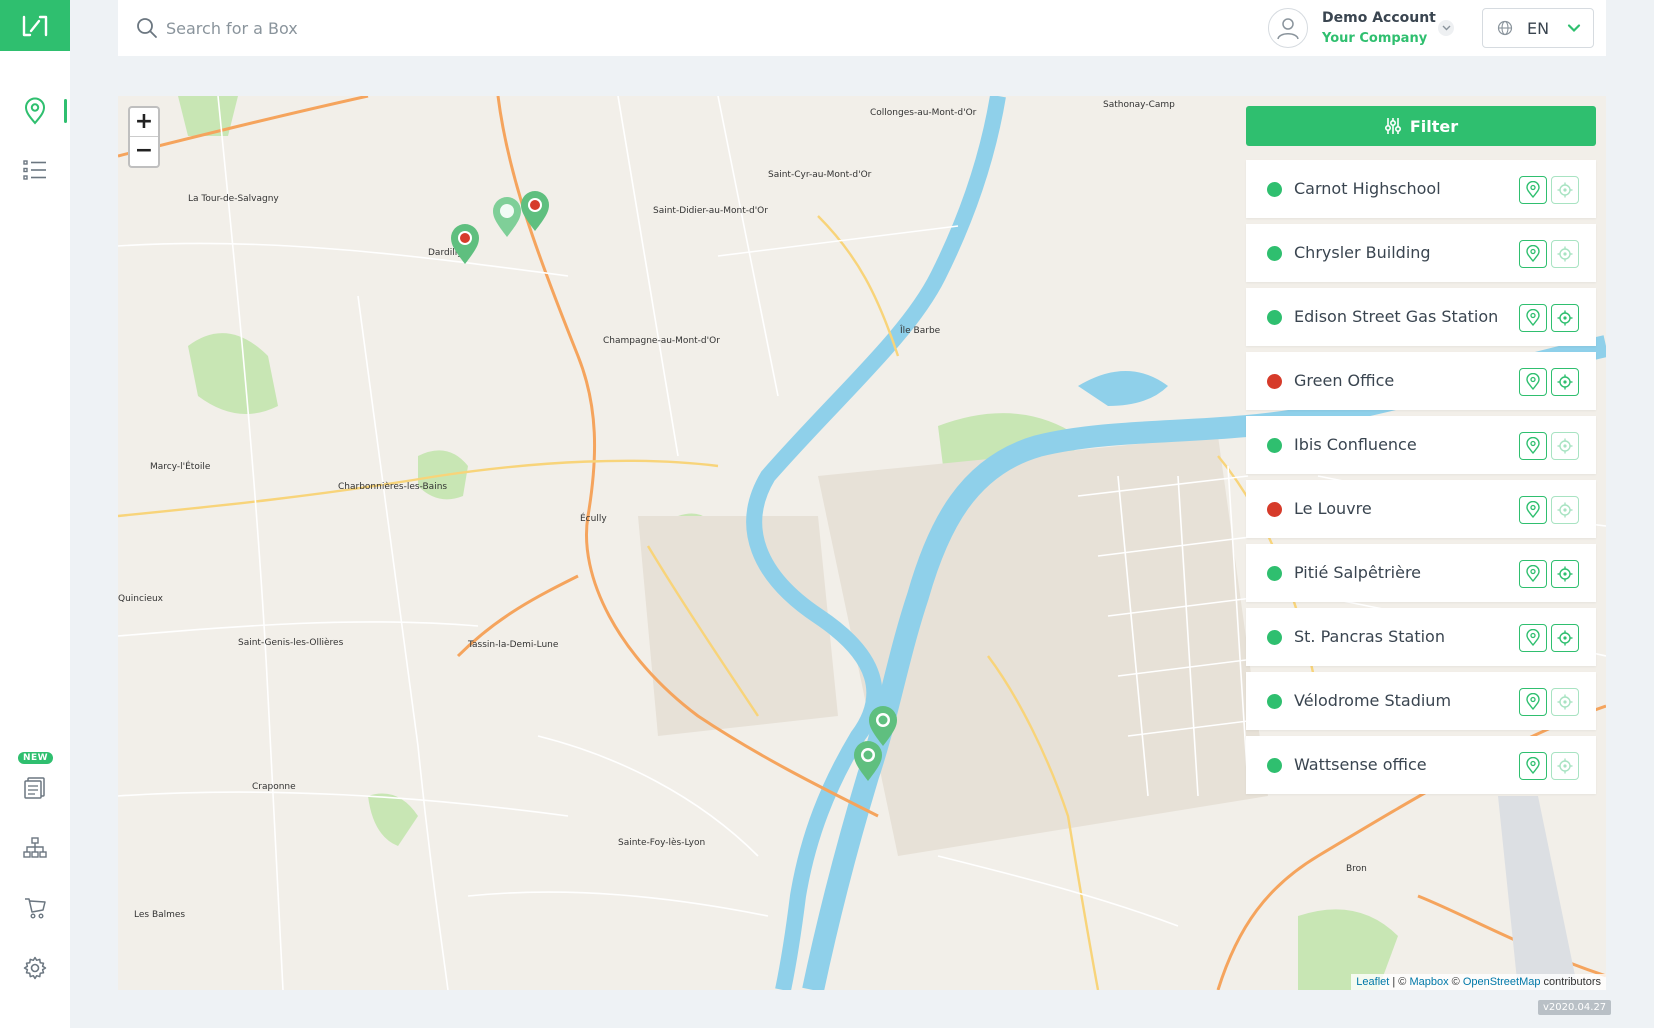  I want to click on place-label: Saint-Genis-les-Ollières, so click(291, 643).